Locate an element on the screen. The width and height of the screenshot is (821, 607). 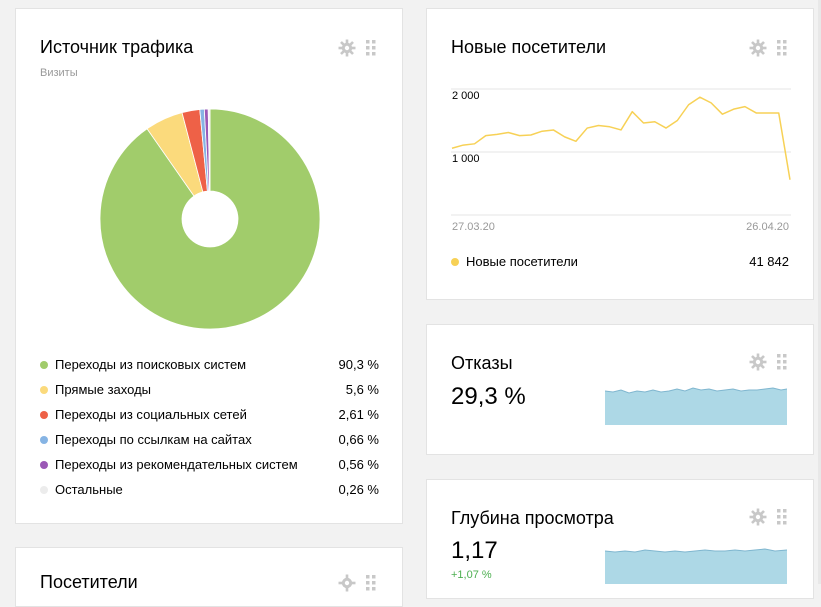
card-title: Посетители is located at coordinates (89, 582).